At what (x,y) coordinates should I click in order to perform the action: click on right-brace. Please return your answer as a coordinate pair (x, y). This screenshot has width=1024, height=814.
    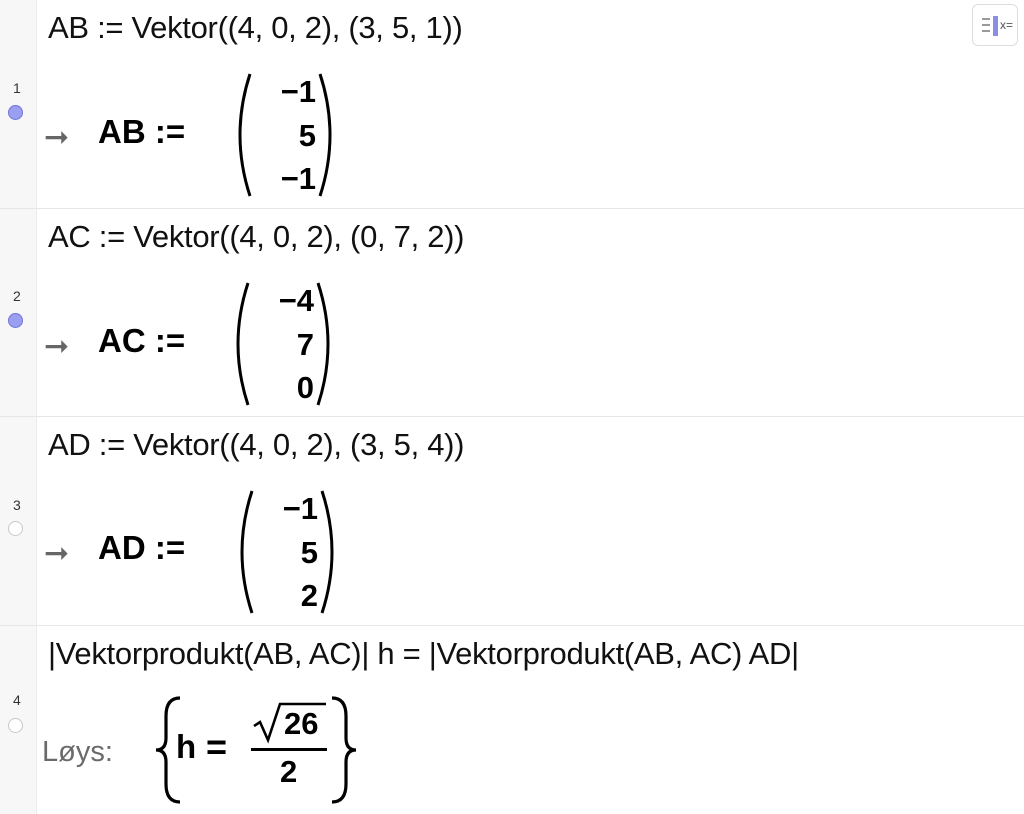
    Looking at the image, I should click on (344, 750).